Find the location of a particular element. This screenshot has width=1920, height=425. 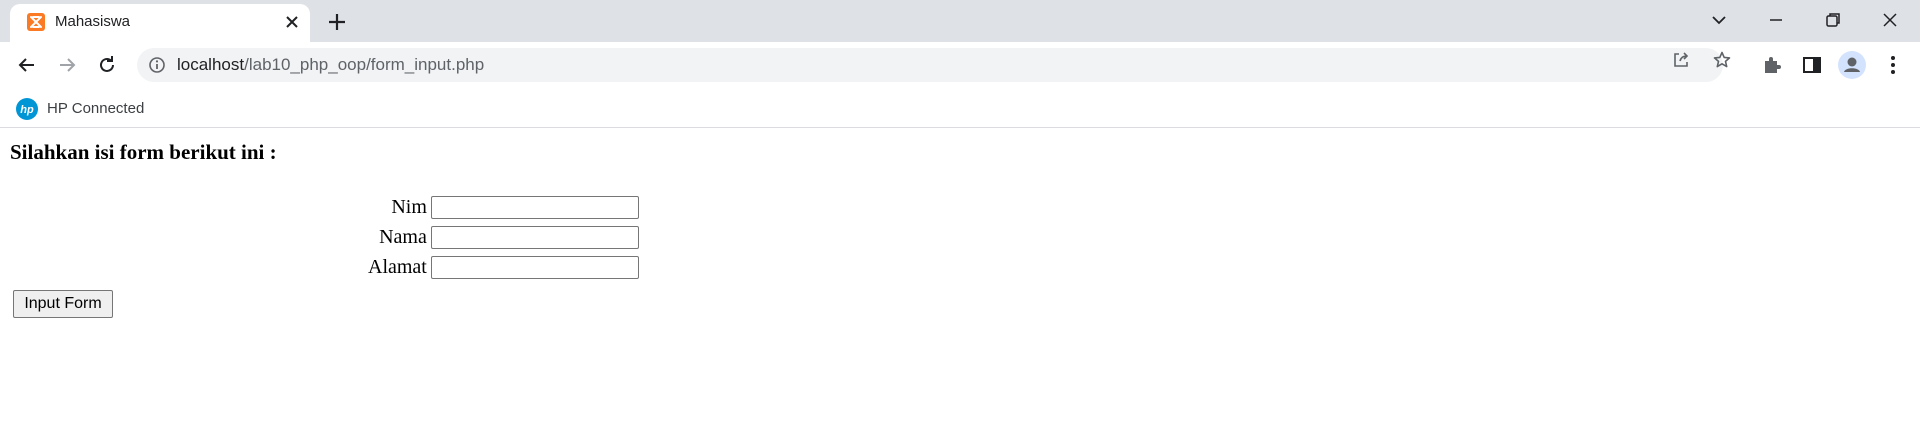

hp-logo-icon: hp is located at coordinates (27, 109).